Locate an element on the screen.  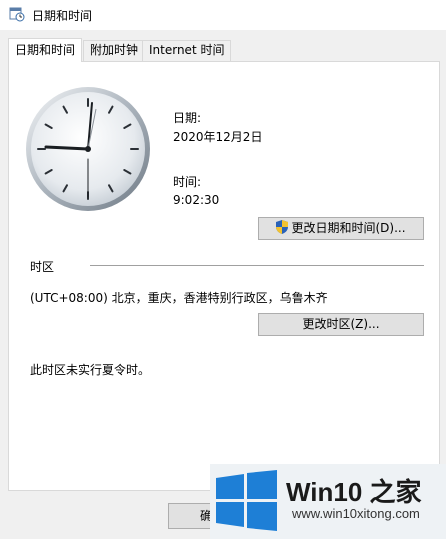
tab-additional-clocks: 附加时钟 is located at coordinates (114, 50).